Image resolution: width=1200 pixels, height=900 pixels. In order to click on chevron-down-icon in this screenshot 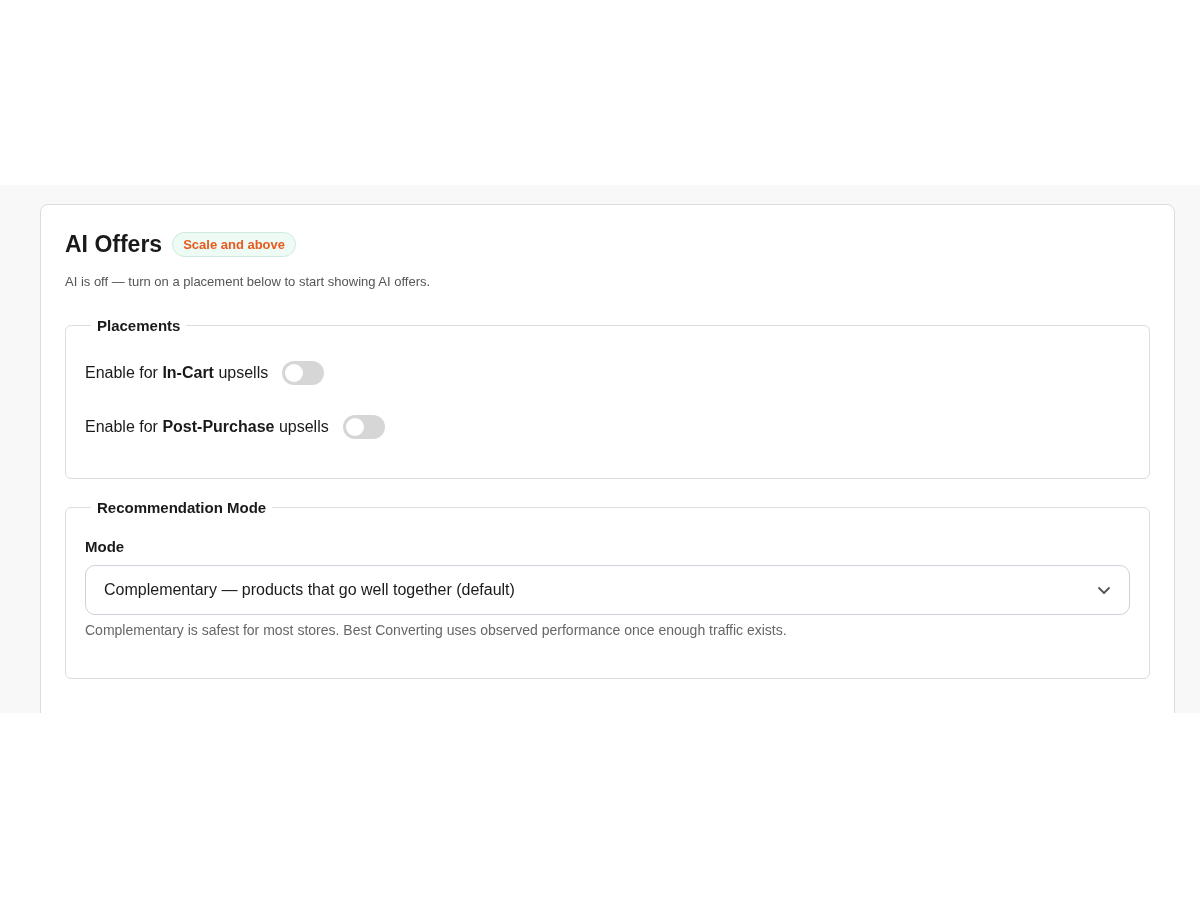, I will do `click(1104, 590)`.